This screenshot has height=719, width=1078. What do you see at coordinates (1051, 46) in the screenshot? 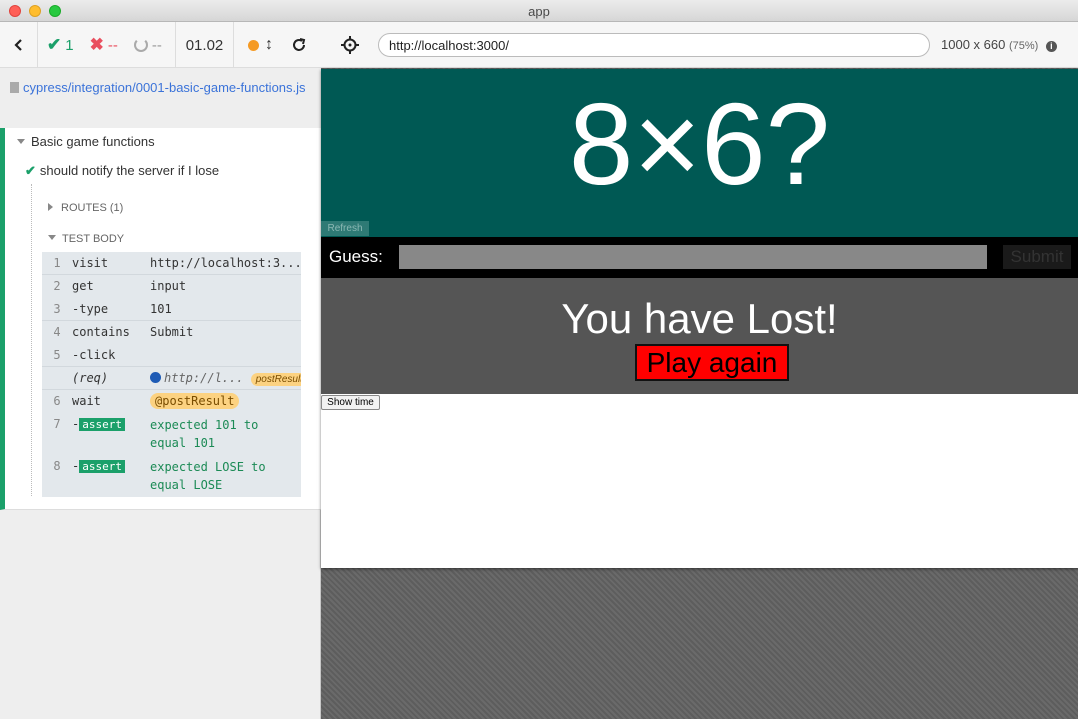
I see `info-icon: i` at bounding box center [1051, 46].